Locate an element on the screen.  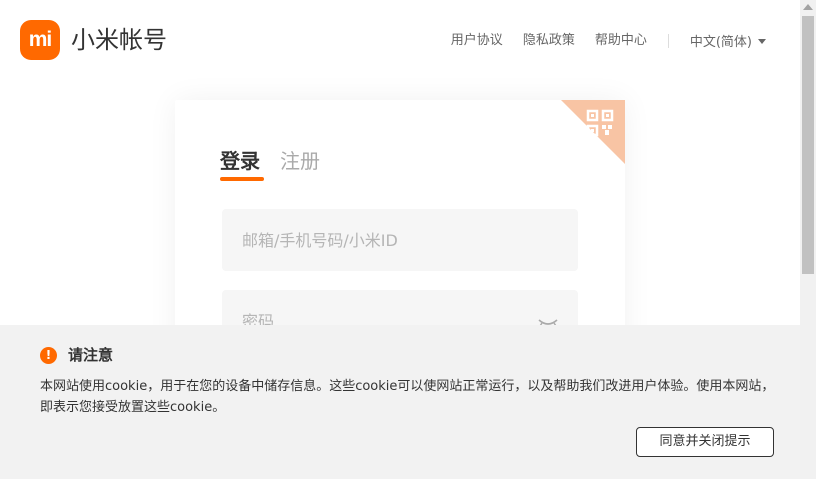
warning-icon: ! is located at coordinates (48, 355).